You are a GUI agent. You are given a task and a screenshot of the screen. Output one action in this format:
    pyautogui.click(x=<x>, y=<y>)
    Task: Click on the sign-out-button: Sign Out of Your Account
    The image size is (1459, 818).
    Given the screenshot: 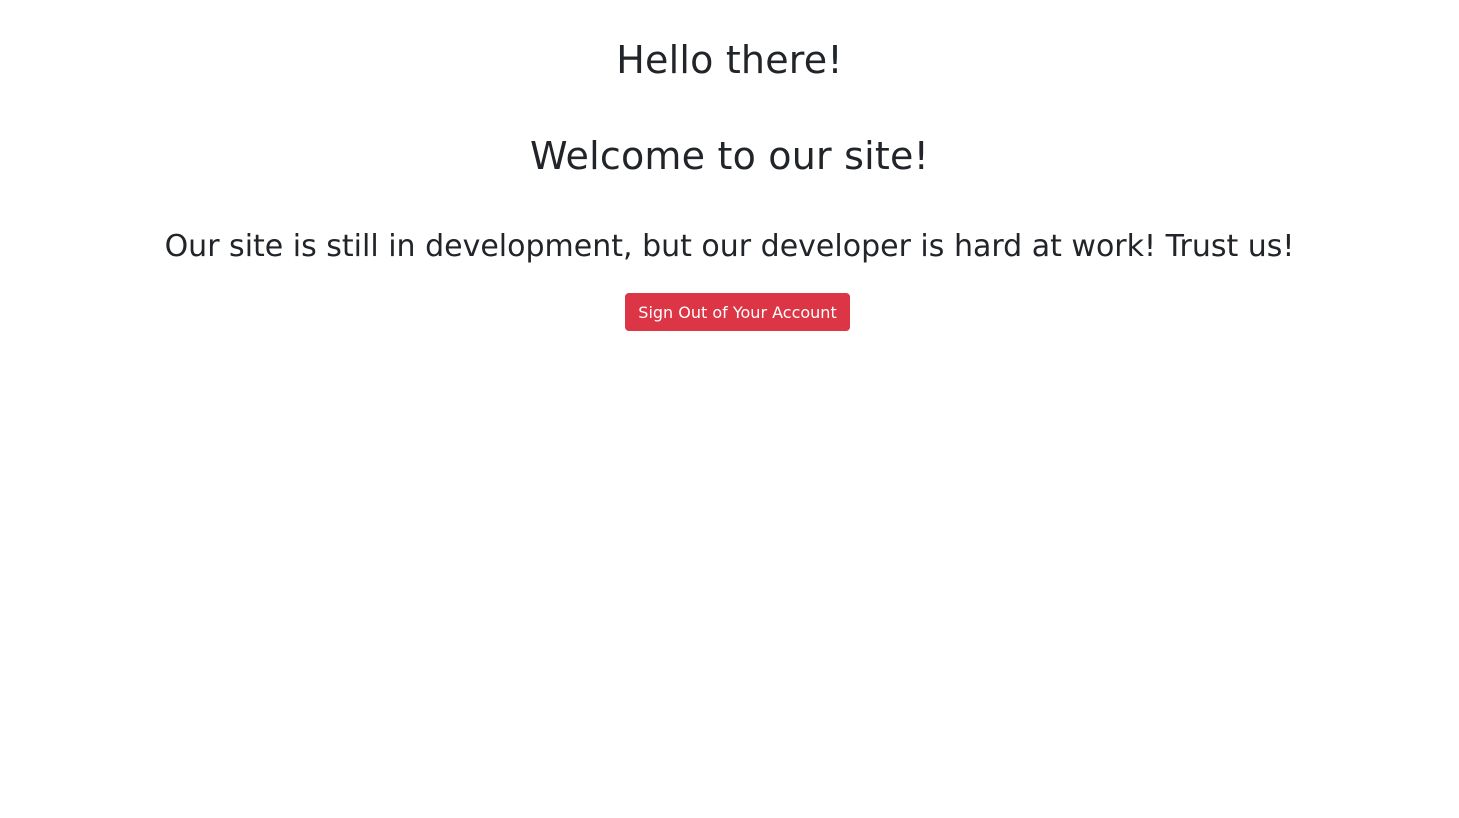 What is the action you would take?
    pyautogui.click(x=737, y=312)
    